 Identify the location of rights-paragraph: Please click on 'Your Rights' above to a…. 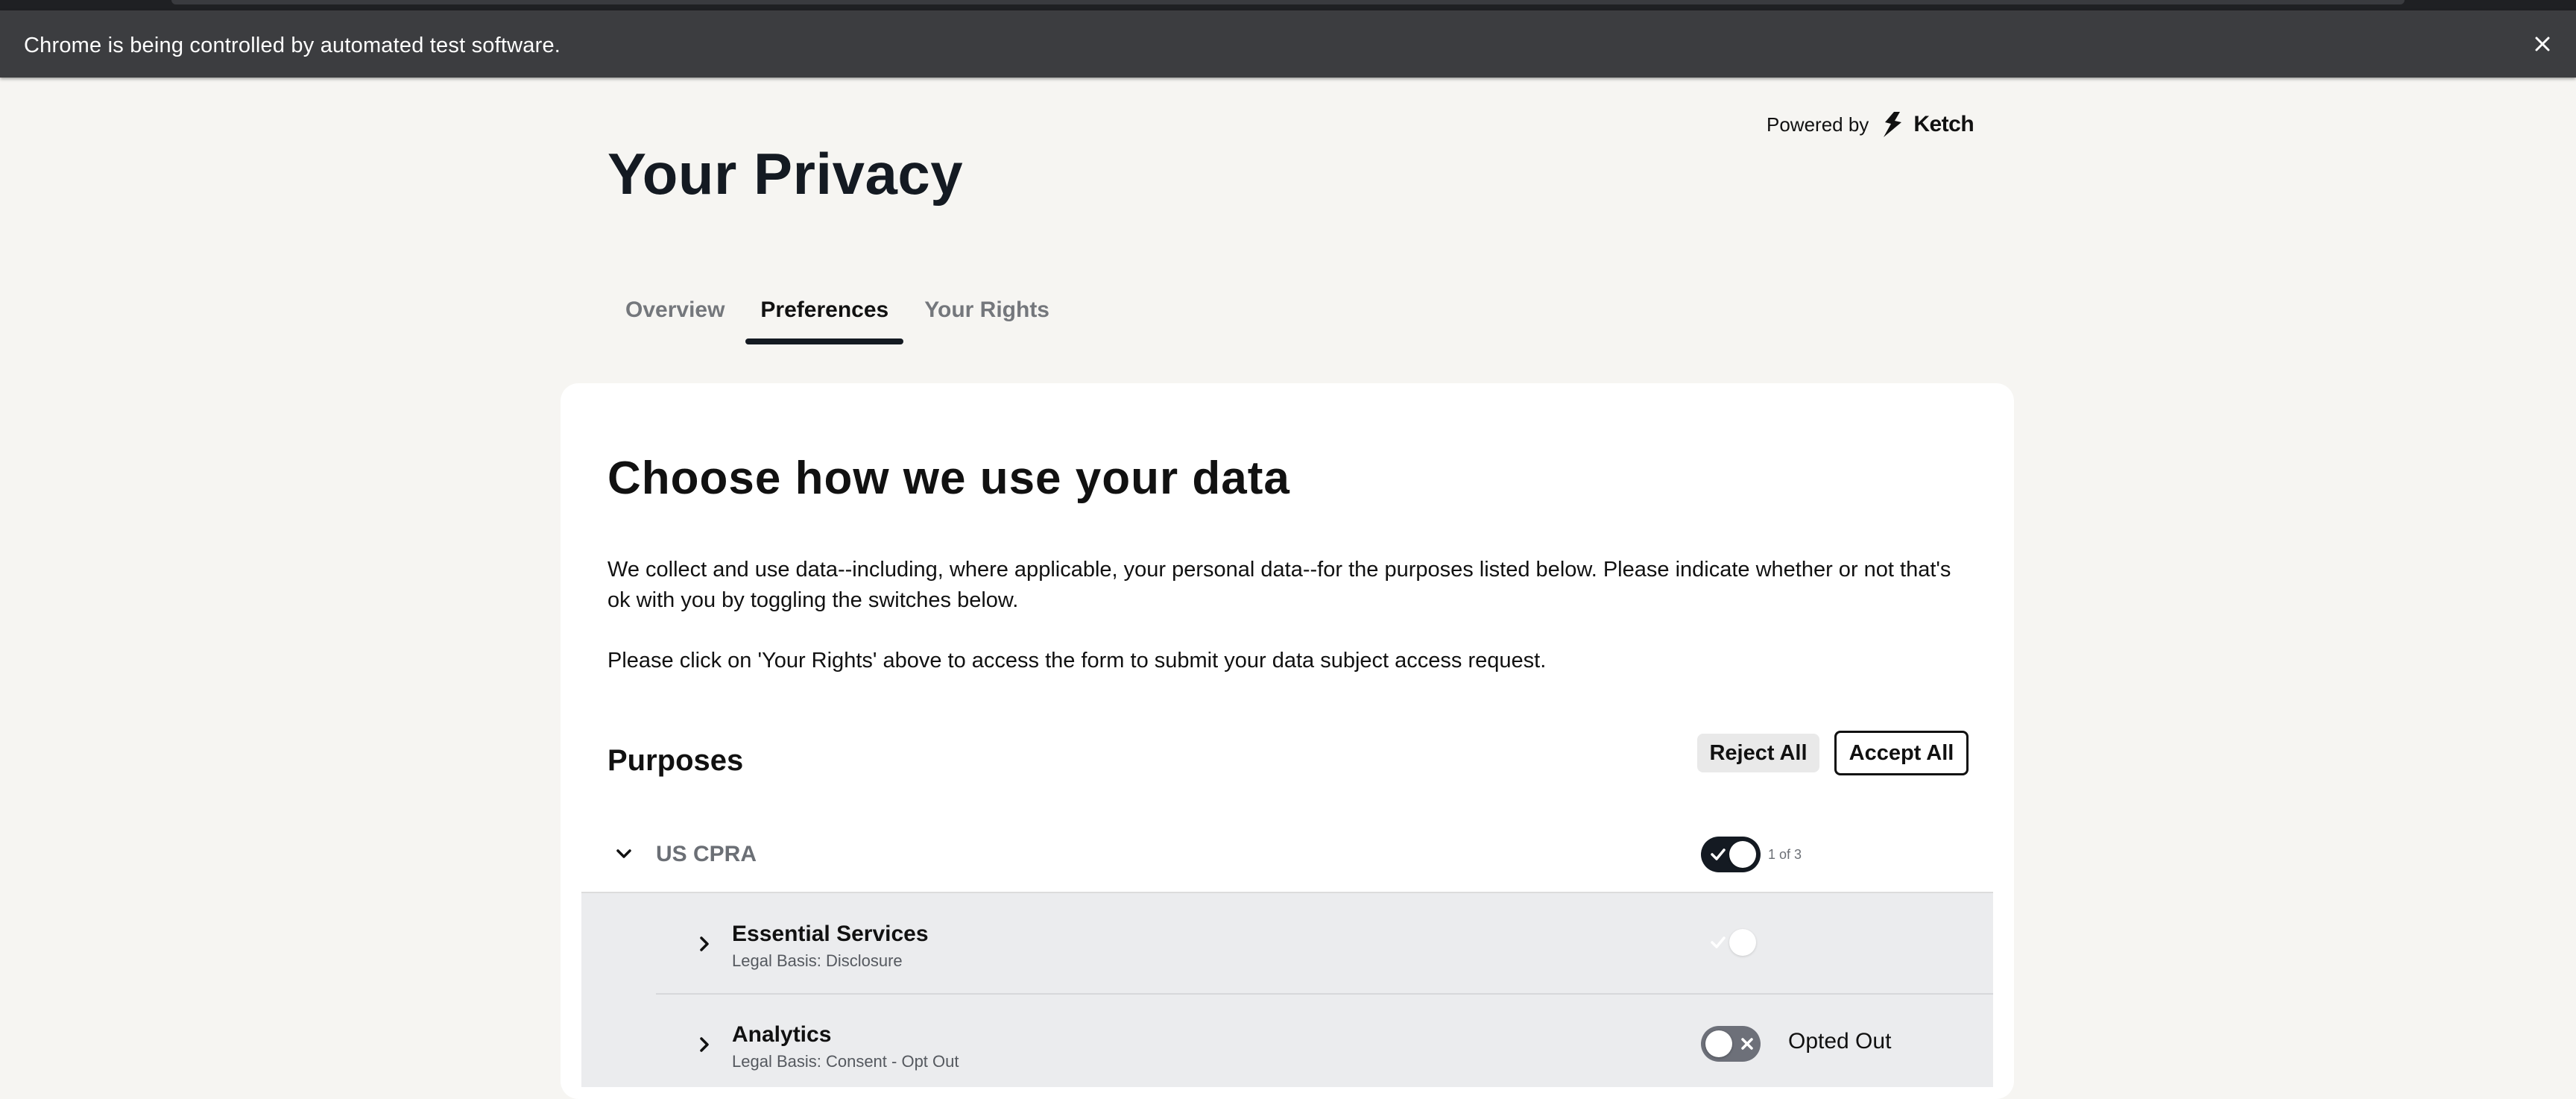
(1077, 661).